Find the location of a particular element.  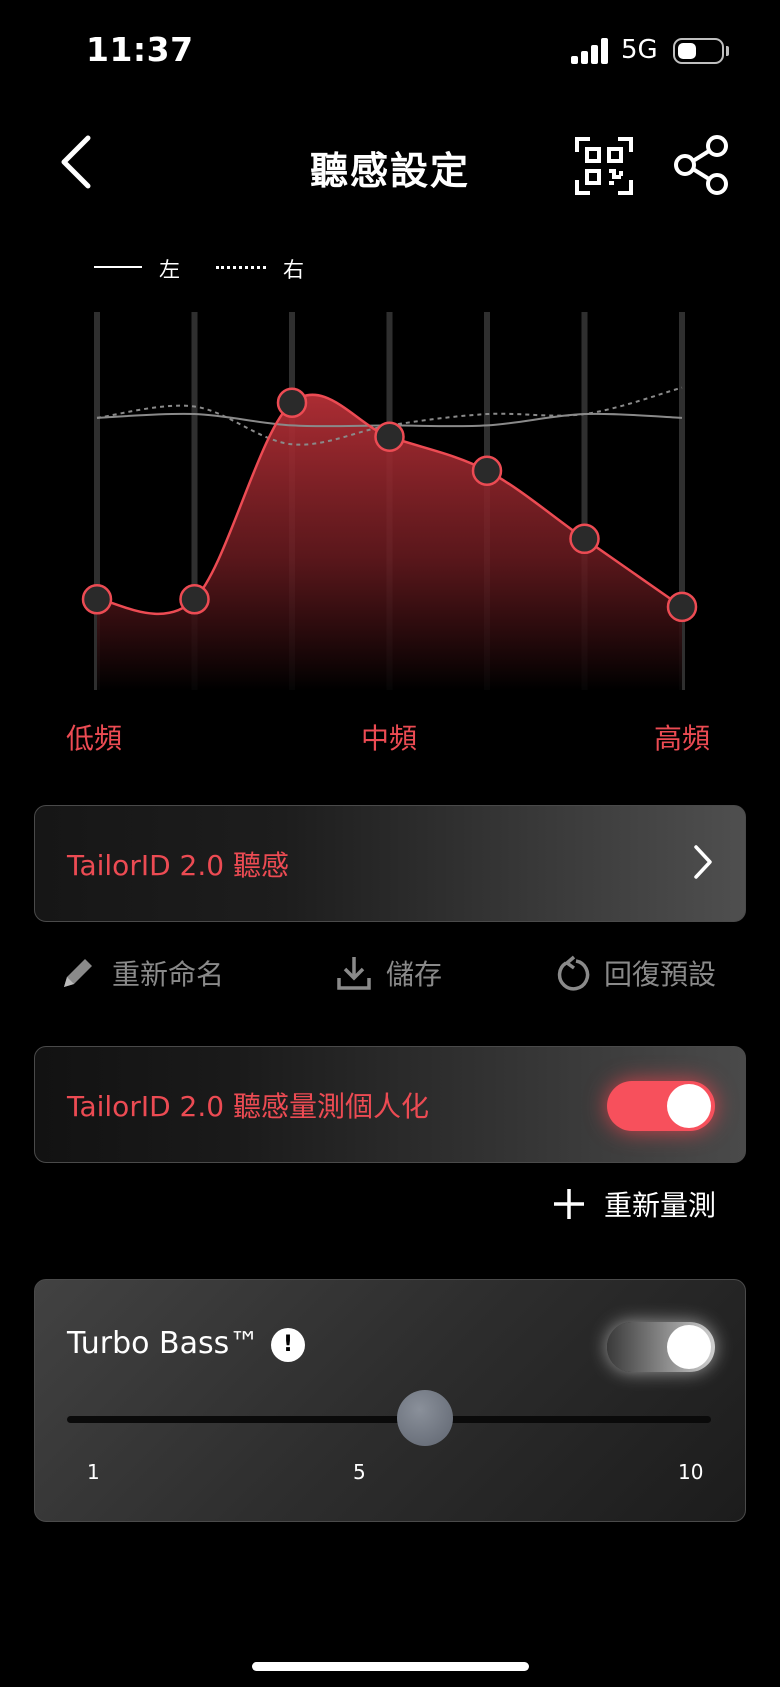

band-label-mid: 中頻 is located at coordinates (389, 738).